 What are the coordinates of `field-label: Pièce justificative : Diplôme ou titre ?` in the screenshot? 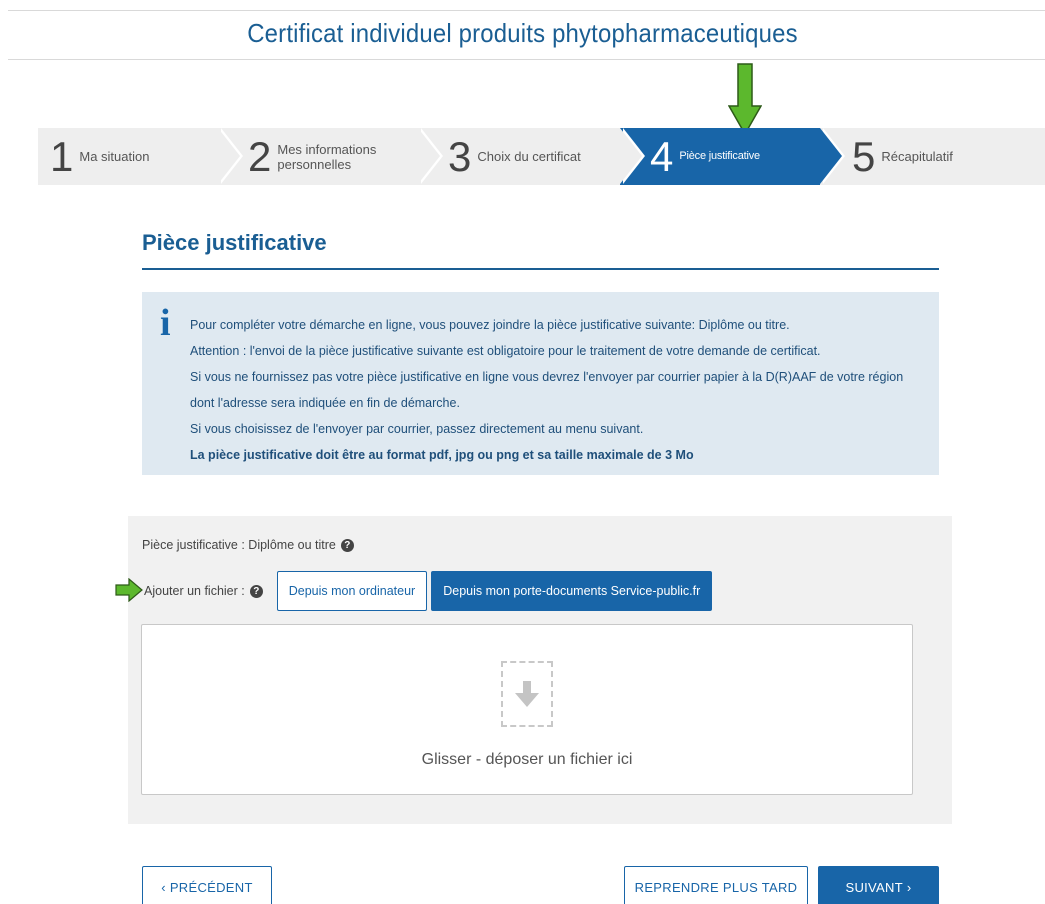 It's located at (248, 545).